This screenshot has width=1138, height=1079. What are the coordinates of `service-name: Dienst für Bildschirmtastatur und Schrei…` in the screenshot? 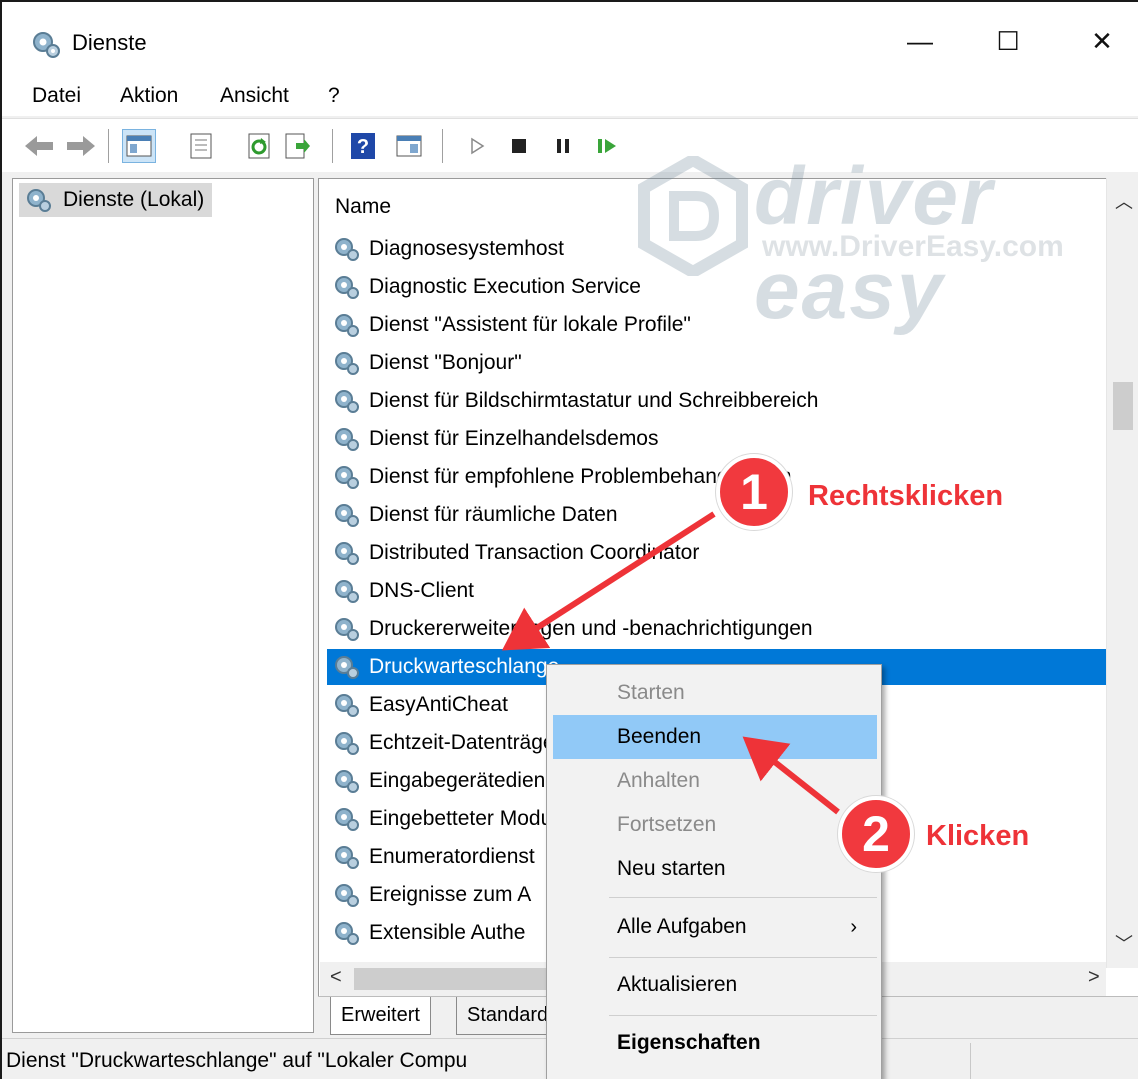 It's located at (594, 400).